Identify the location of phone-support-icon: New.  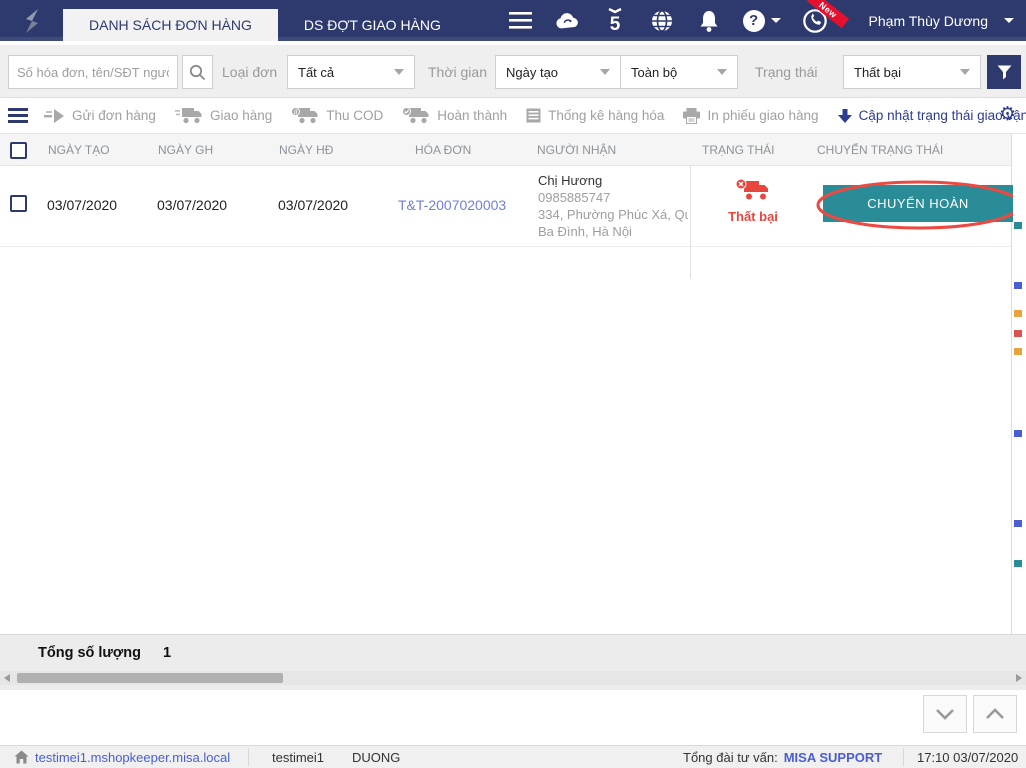
(825, 17).